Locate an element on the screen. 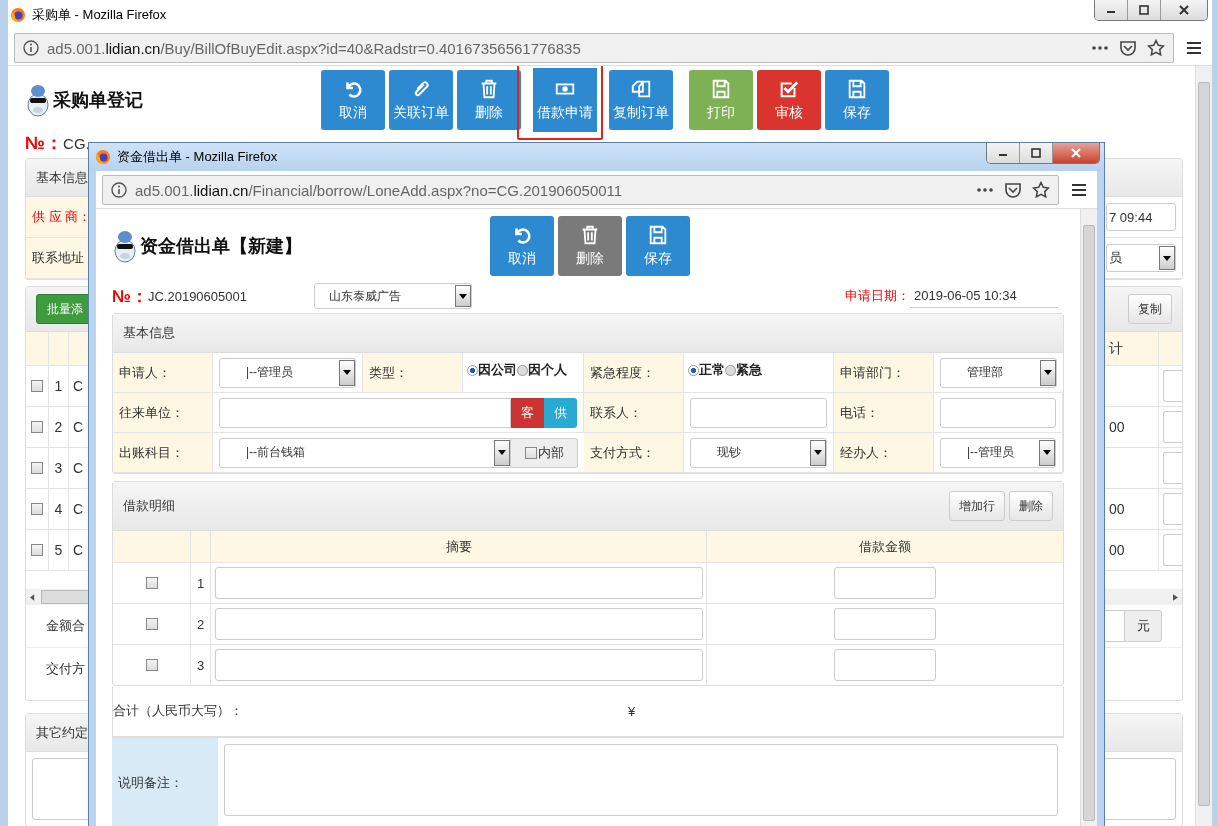 The image size is (1218, 826). copy-icon is located at coordinates (641, 89).